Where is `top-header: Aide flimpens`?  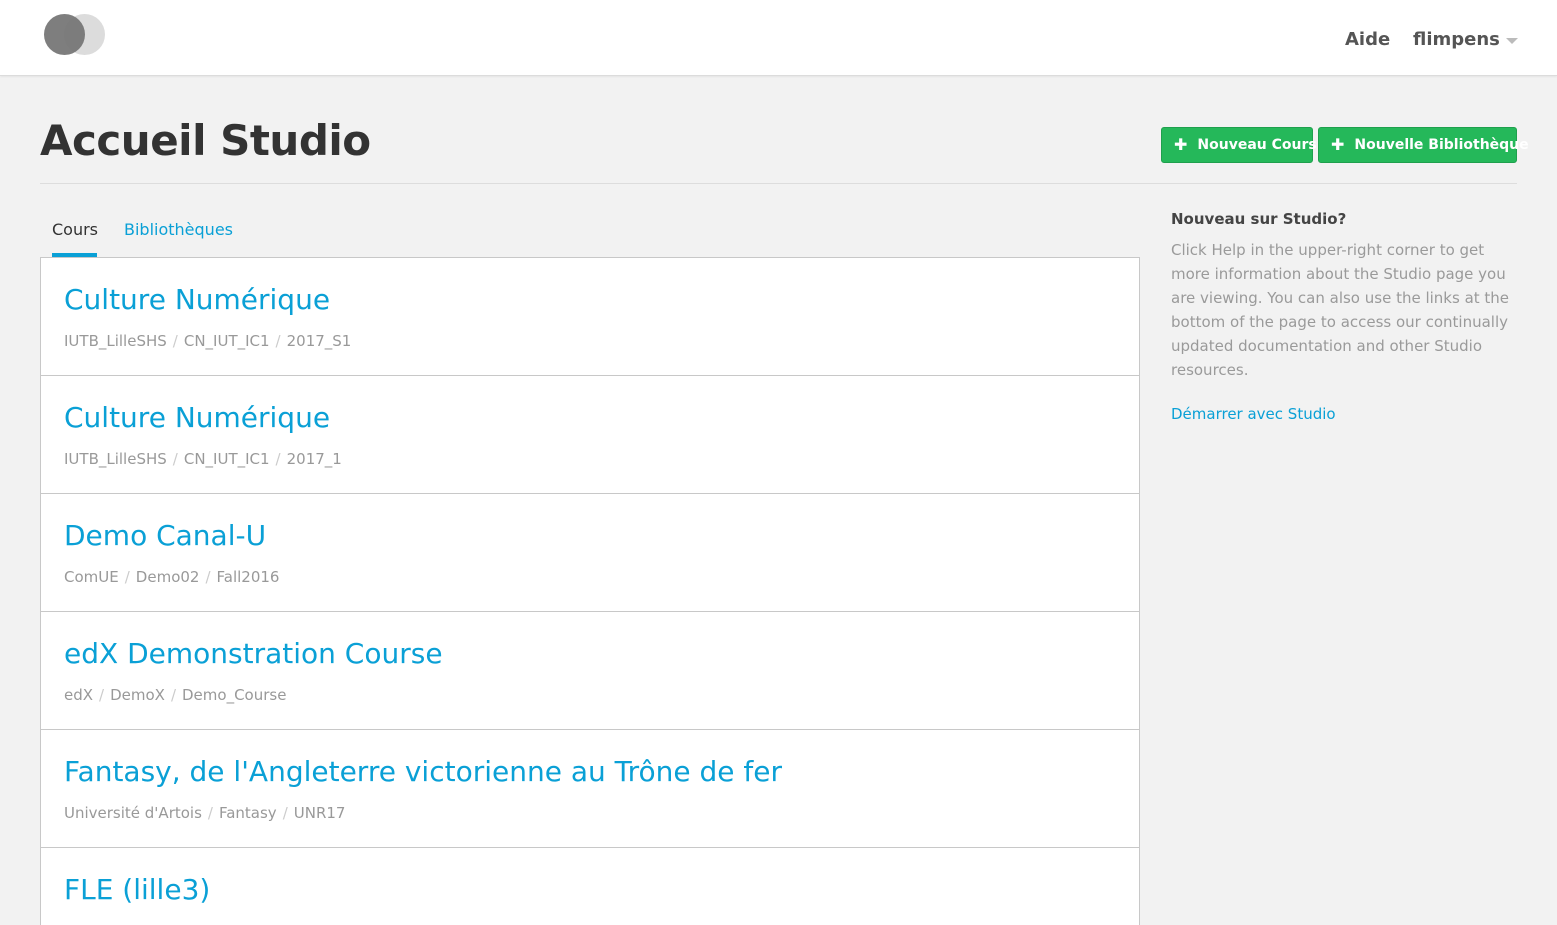
top-header: Aide flimpens is located at coordinates (778, 38).